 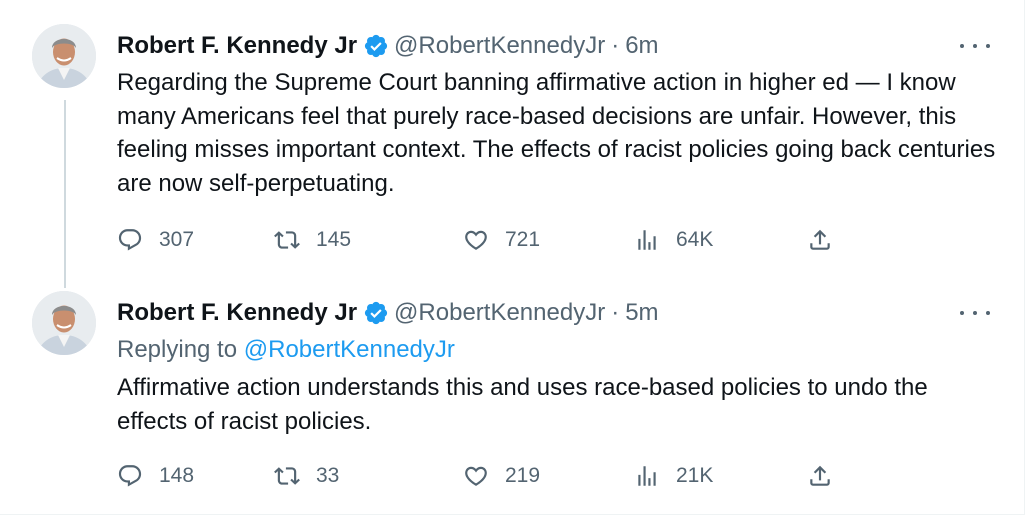 I want to click on replying-to-handle-link: @RobertKennedyJr, so click(x=349, y=349).